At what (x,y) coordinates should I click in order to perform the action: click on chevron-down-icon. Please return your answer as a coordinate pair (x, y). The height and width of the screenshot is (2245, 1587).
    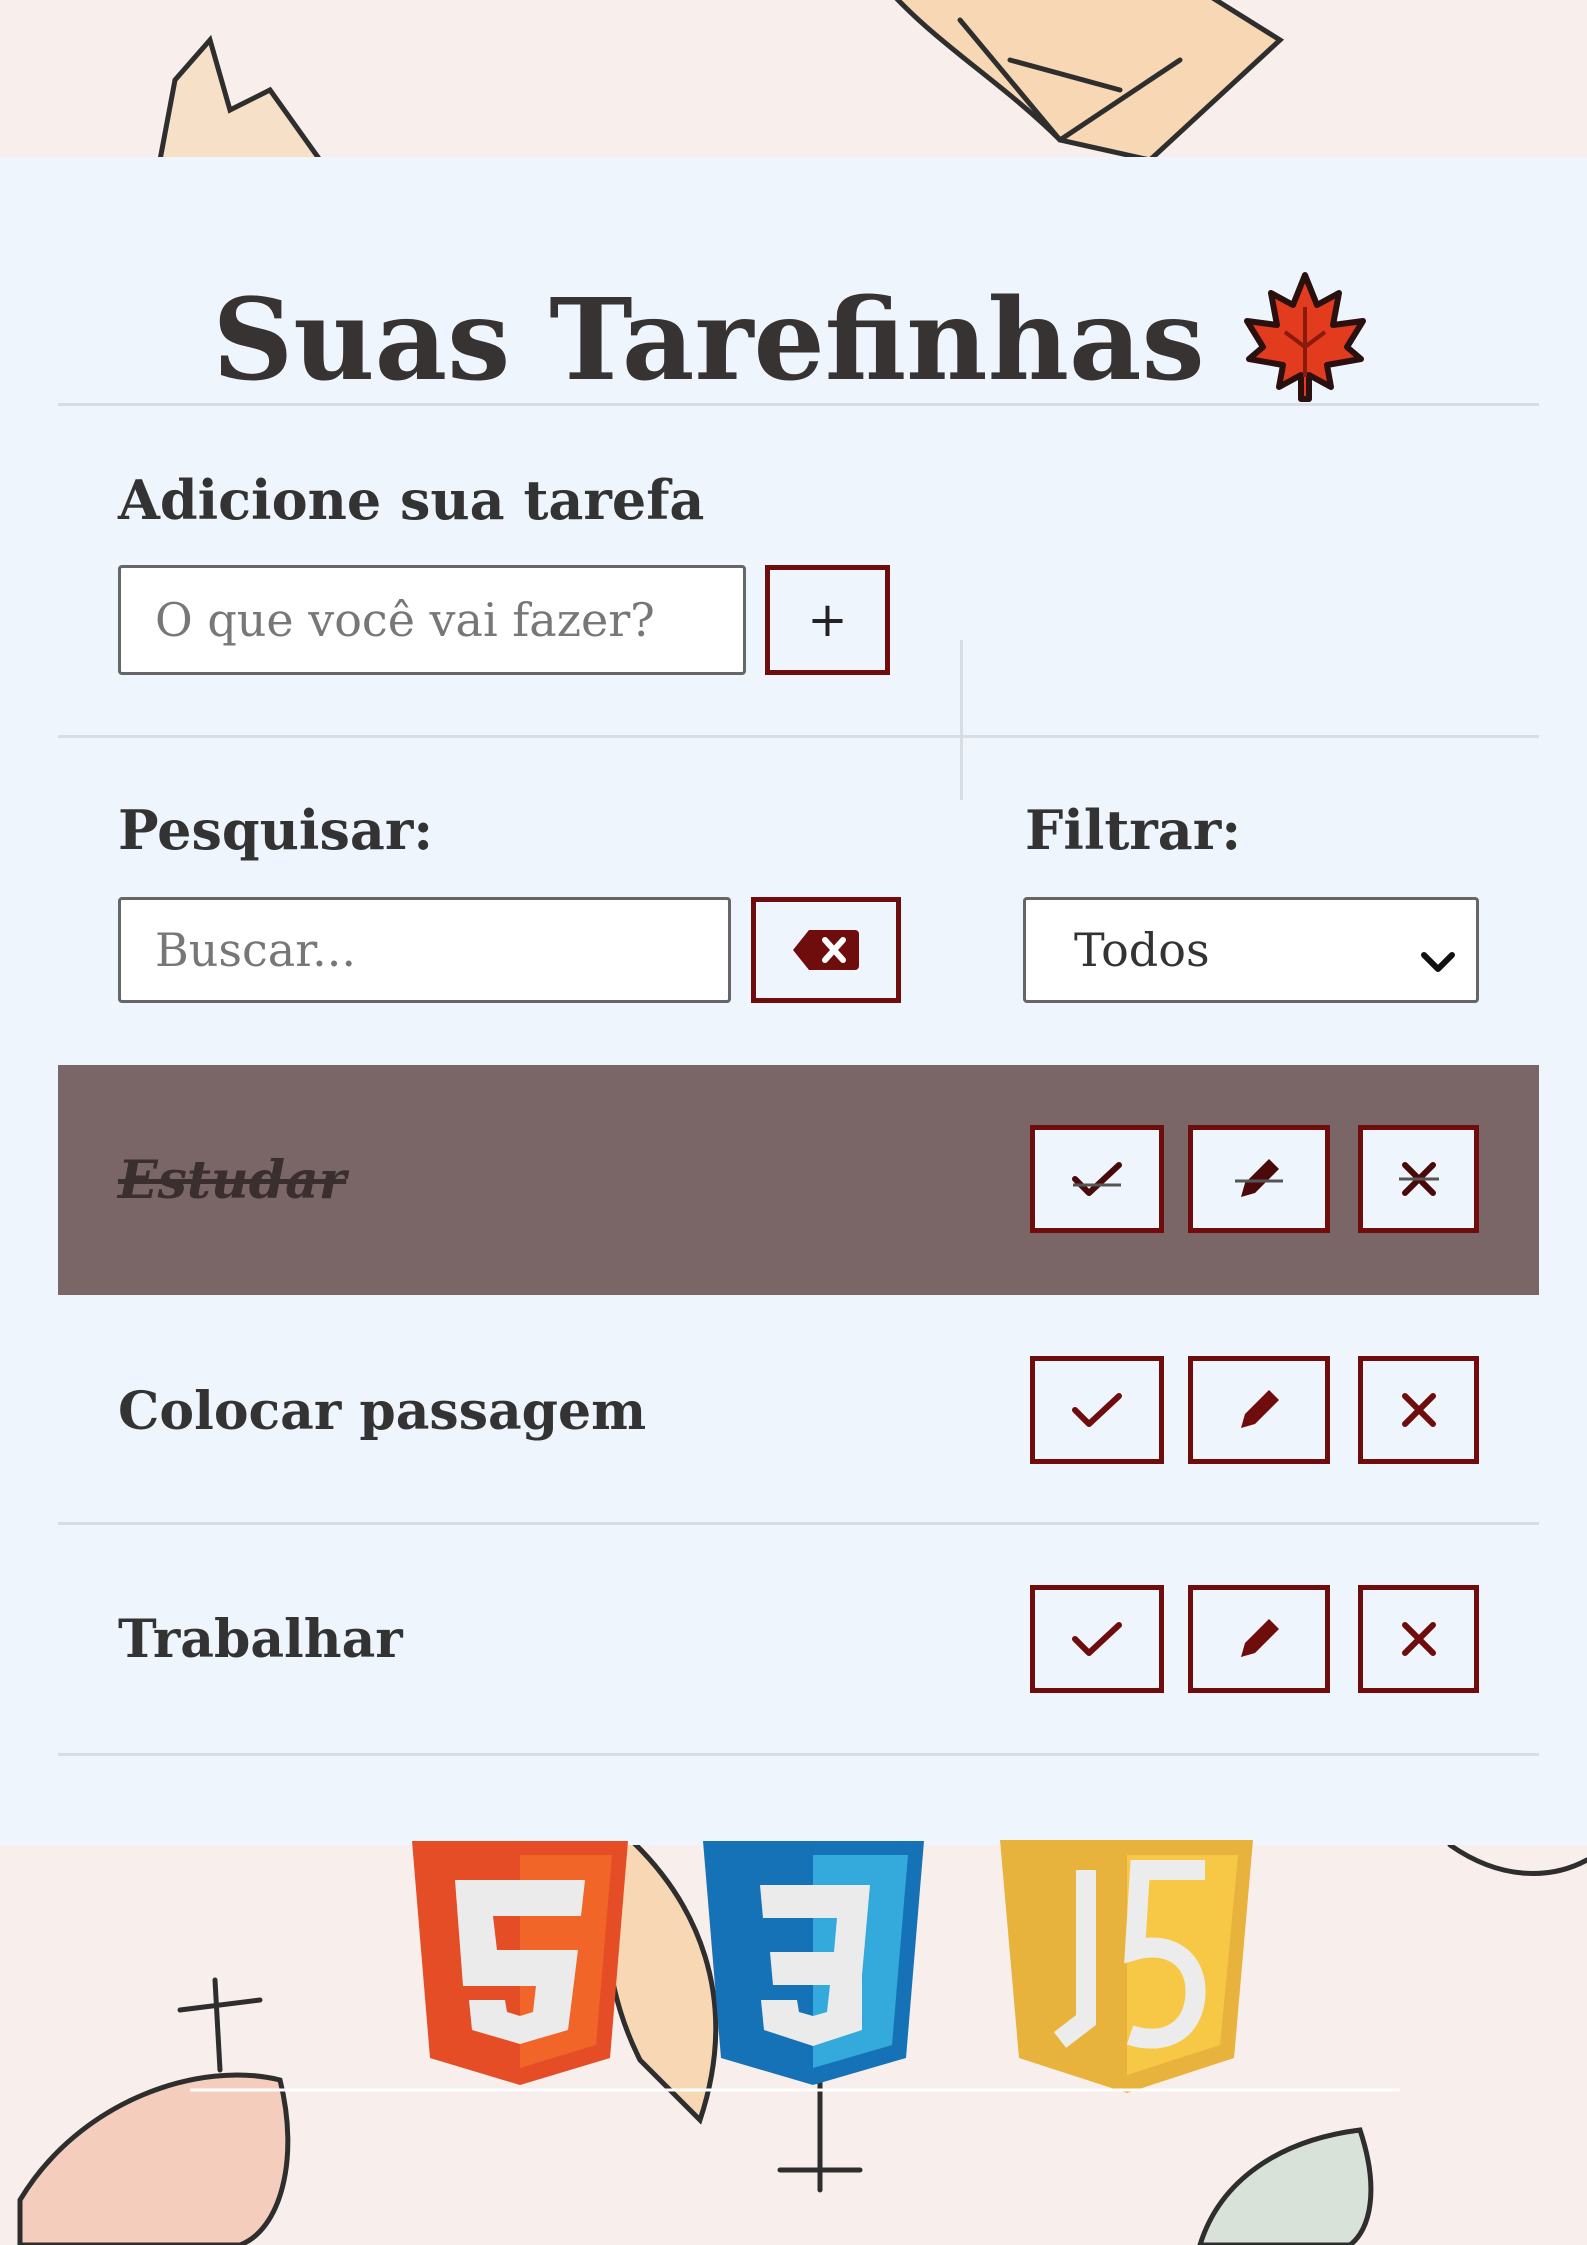
    Looking at the image, I should click on (1438, 961).